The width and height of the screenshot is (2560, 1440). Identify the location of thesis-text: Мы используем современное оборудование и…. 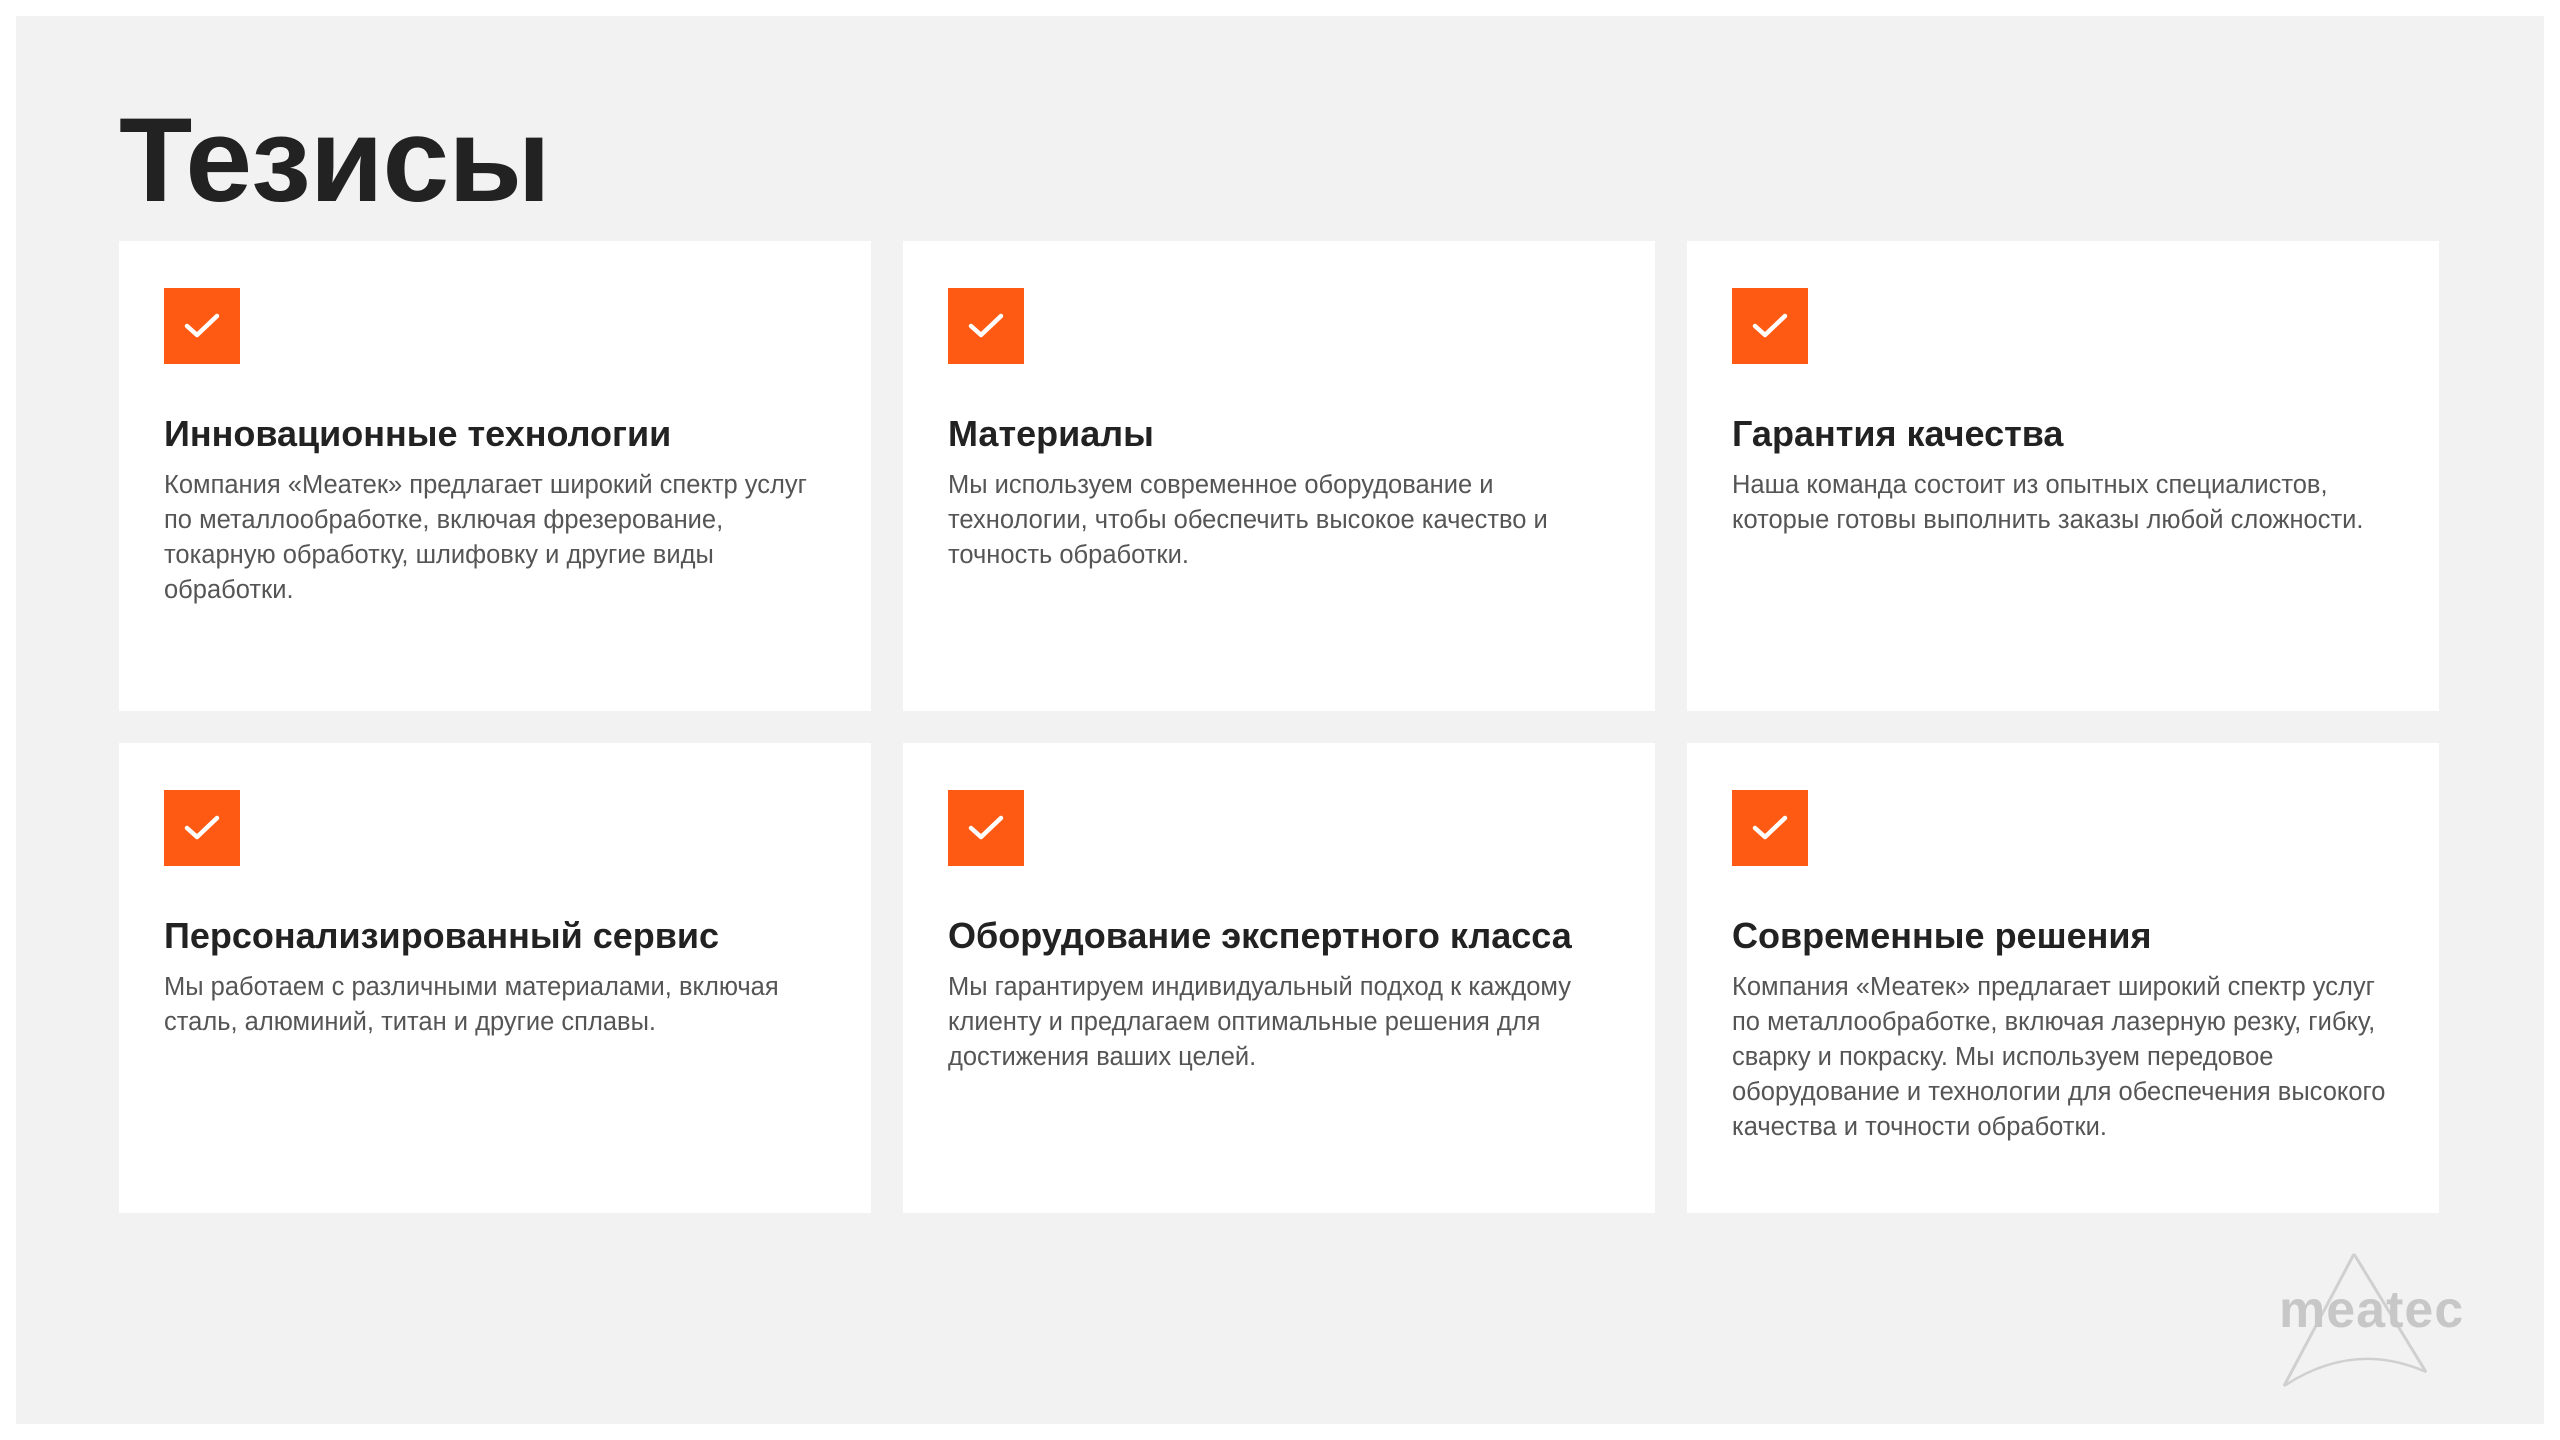
(1248, 520).